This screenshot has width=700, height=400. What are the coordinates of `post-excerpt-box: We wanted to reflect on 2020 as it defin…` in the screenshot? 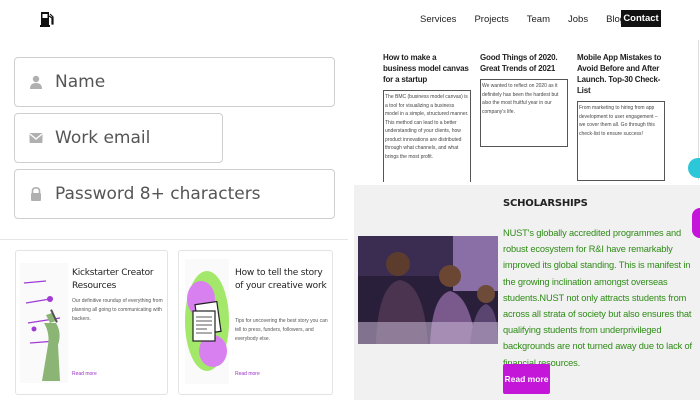 It's located at (524, 113).